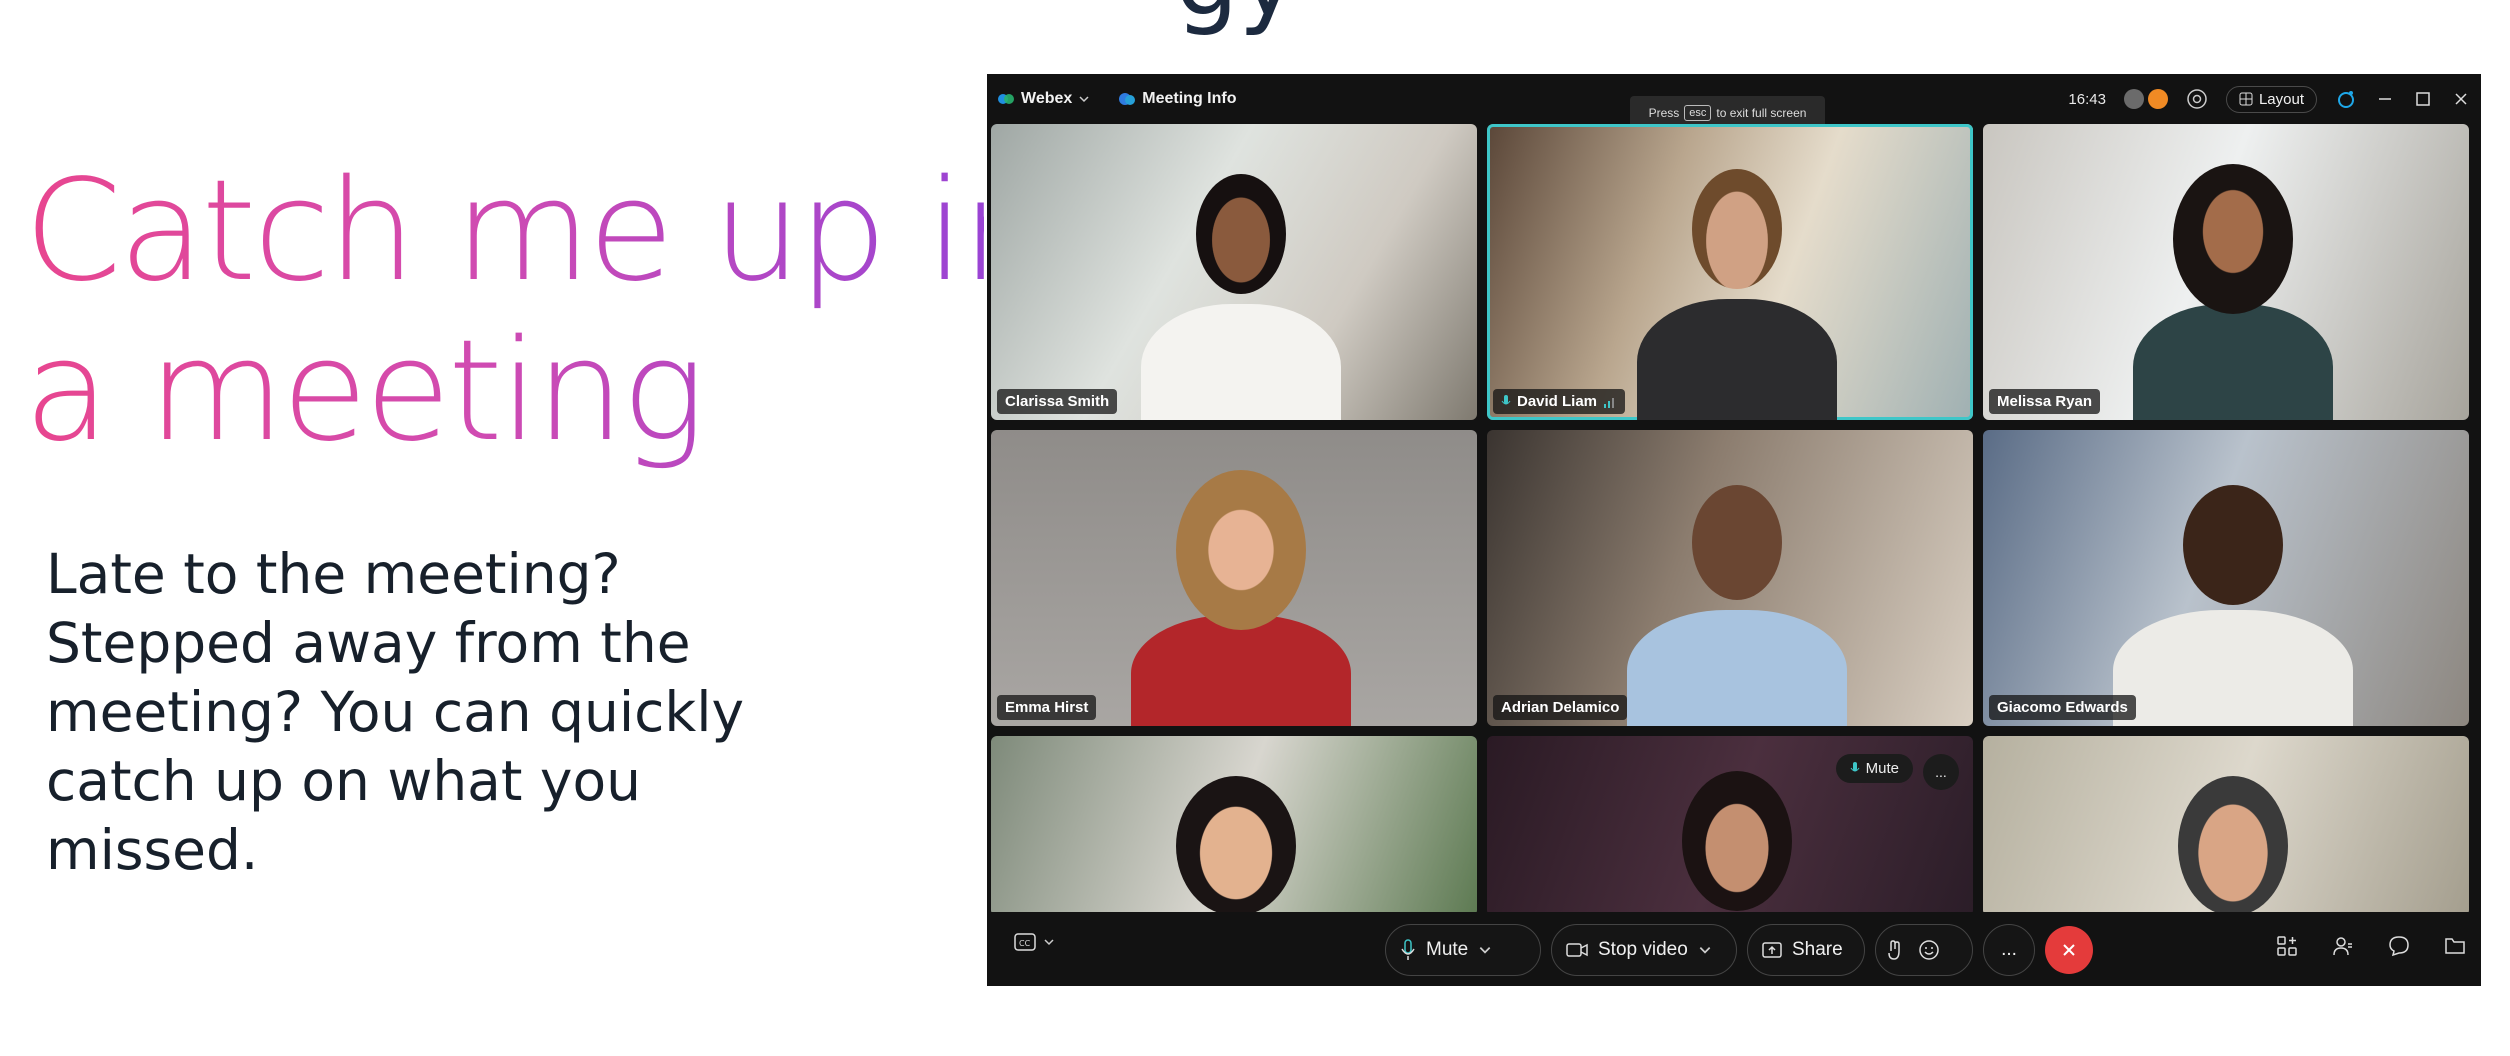 The width and height of the screenshot is (2510, 1056). Describe the element at coordinates (1236, 15) in the screenshot. I see `slide-title-fragment: gy` at that location.